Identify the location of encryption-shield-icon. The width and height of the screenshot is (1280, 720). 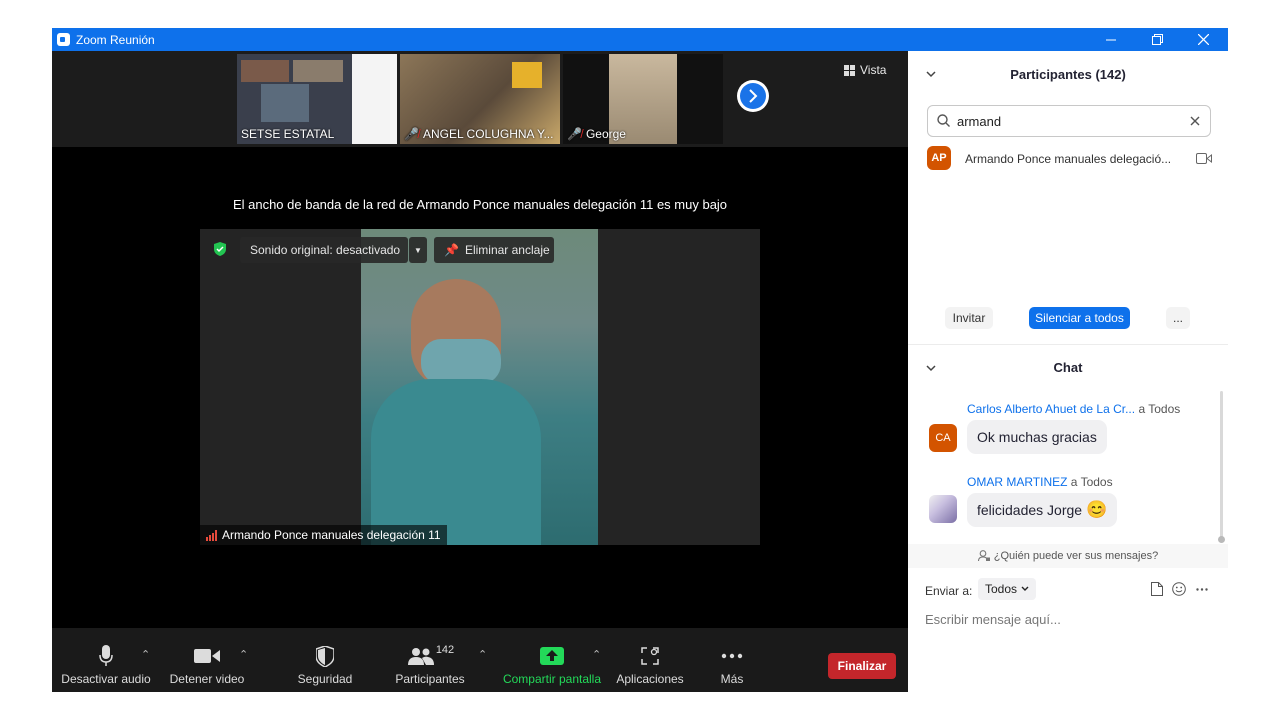
(220, 249).